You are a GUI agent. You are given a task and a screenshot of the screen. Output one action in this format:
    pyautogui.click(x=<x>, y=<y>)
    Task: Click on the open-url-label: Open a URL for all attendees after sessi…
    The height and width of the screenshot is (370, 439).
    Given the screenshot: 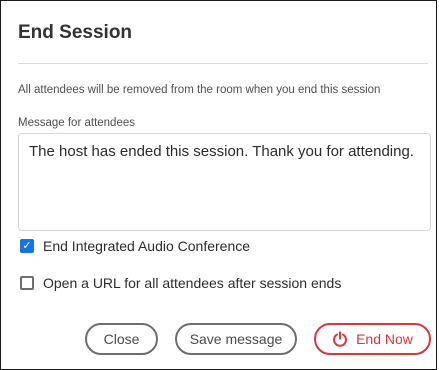 What is the action you would take?
    pyautogui.click(x=192, y=283)
    